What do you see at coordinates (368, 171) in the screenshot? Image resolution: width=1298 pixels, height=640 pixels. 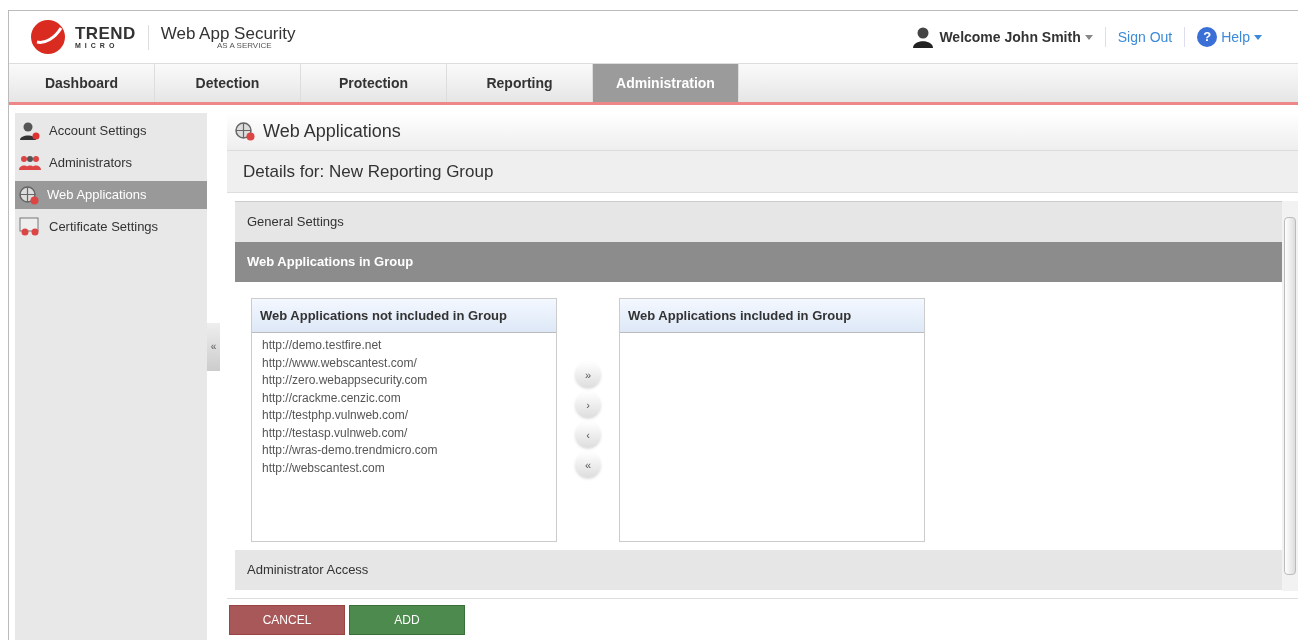 I see `page-subtitle: Details for: New Reporting Group` at bounding box center [368, 171].